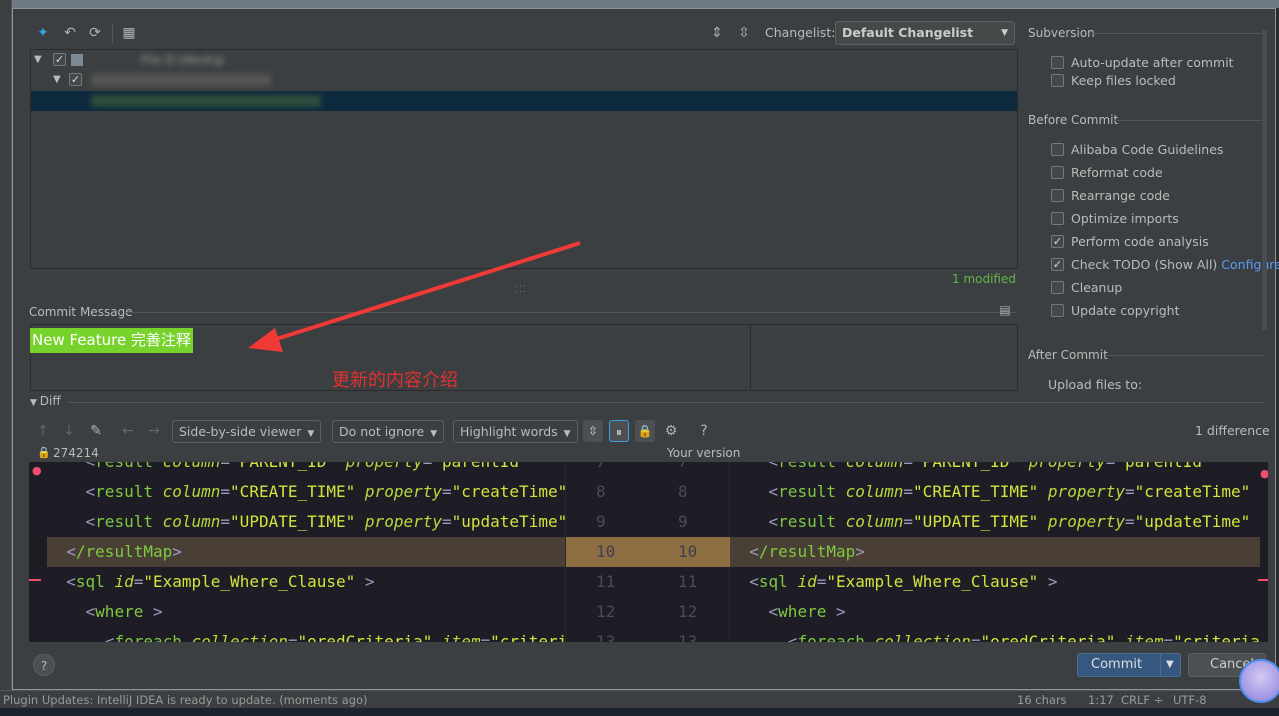 Image resolution: width=1279 pixels, height=716 pixels. What do you see at coordinates (50, 401) in the screenshot?
I see `diff-heading: Diff` at bounding box center [50, 401].